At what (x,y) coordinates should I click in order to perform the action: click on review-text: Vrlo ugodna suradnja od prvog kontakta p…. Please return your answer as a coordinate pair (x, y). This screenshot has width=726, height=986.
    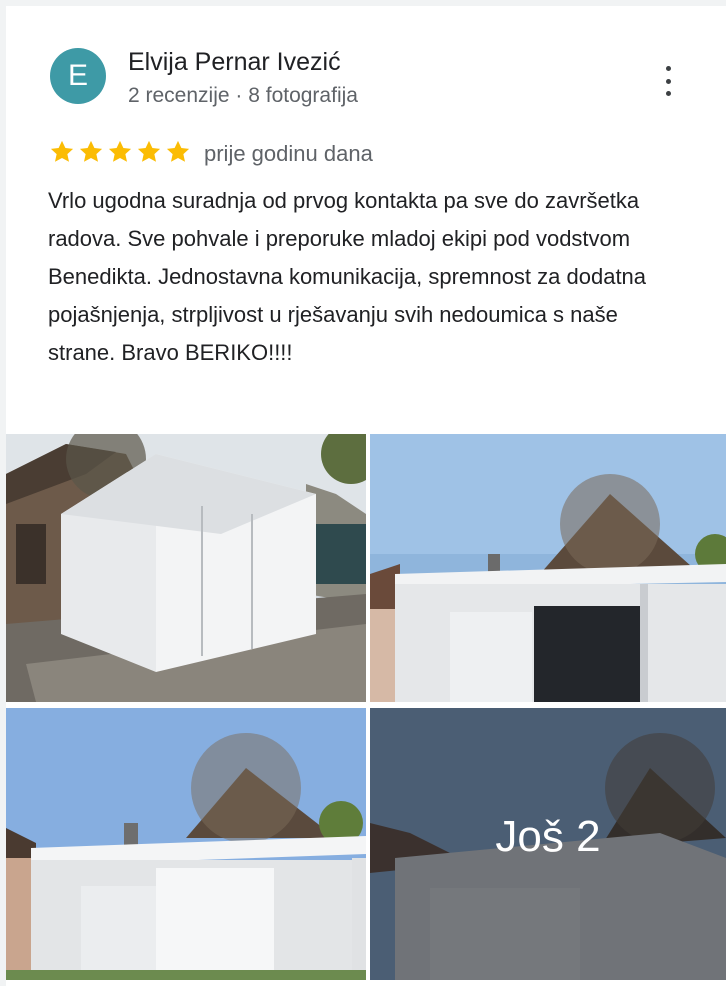
    Looking at the image, I should click on (347, 276).